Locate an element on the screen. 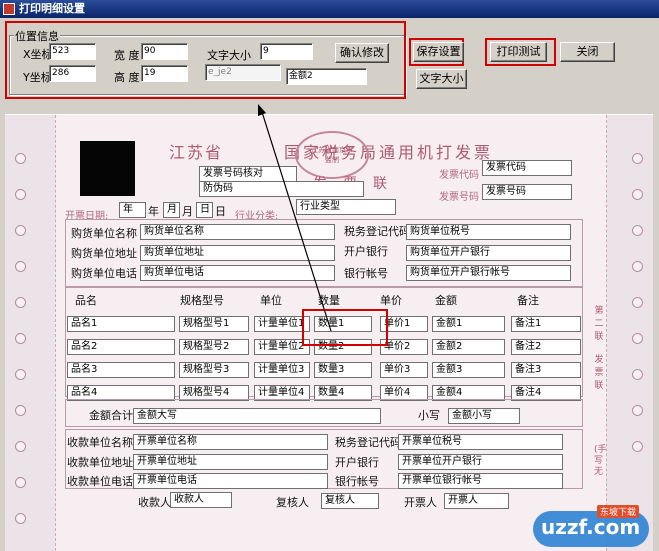  annotation-arrow is located at coordinates (295, 218).